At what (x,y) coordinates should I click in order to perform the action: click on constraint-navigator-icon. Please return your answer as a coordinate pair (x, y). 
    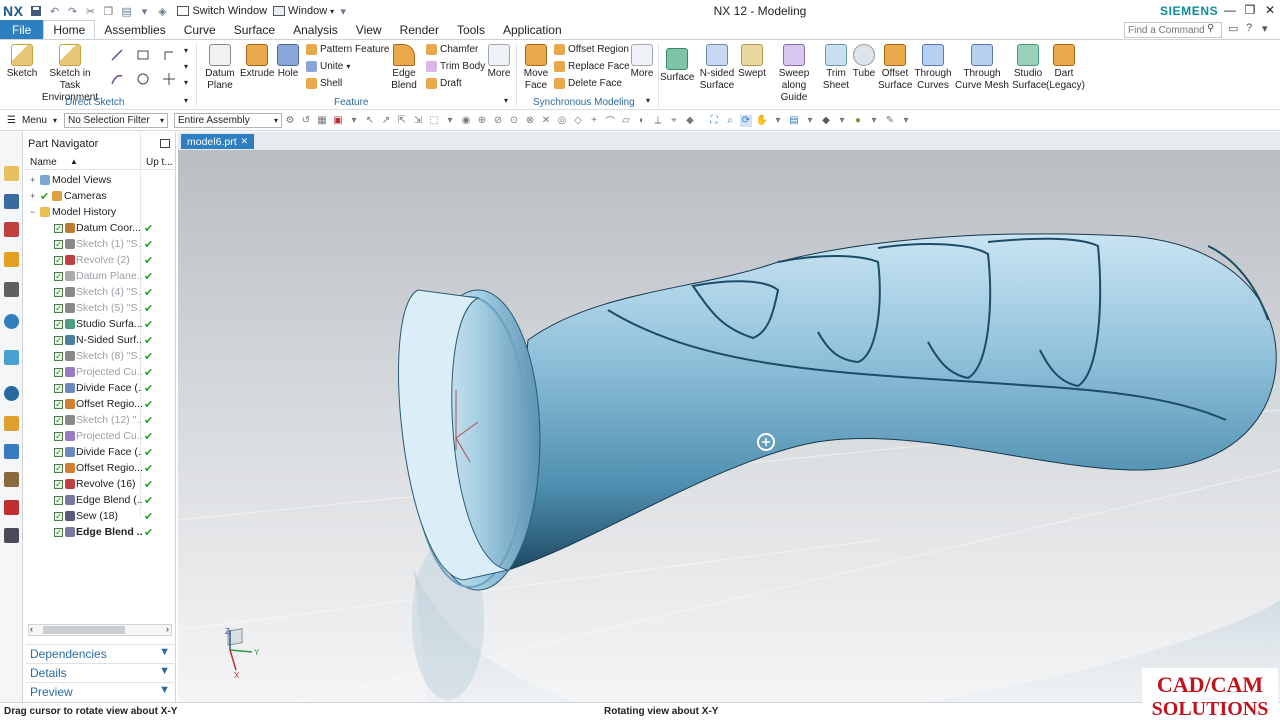
    Looking at the image, I should click on (11, 201).